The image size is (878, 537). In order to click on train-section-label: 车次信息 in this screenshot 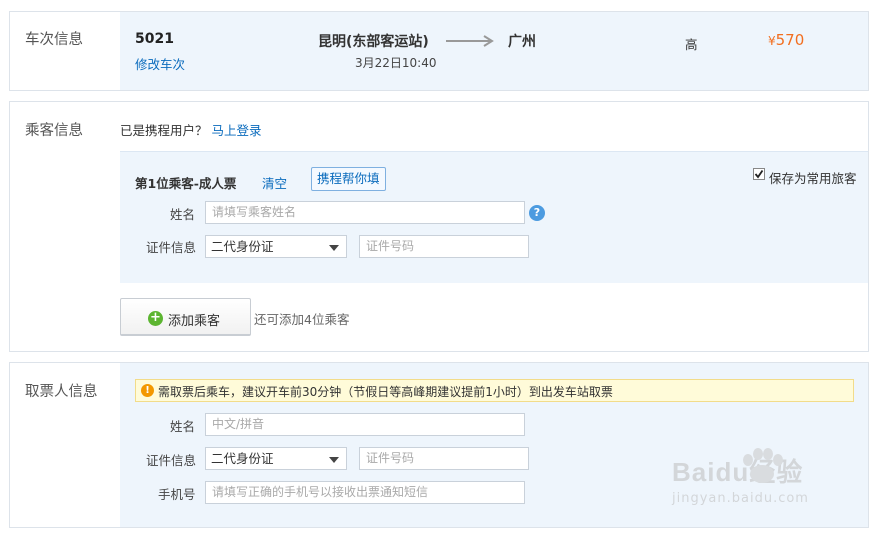, I will do `click(54, 40)`.